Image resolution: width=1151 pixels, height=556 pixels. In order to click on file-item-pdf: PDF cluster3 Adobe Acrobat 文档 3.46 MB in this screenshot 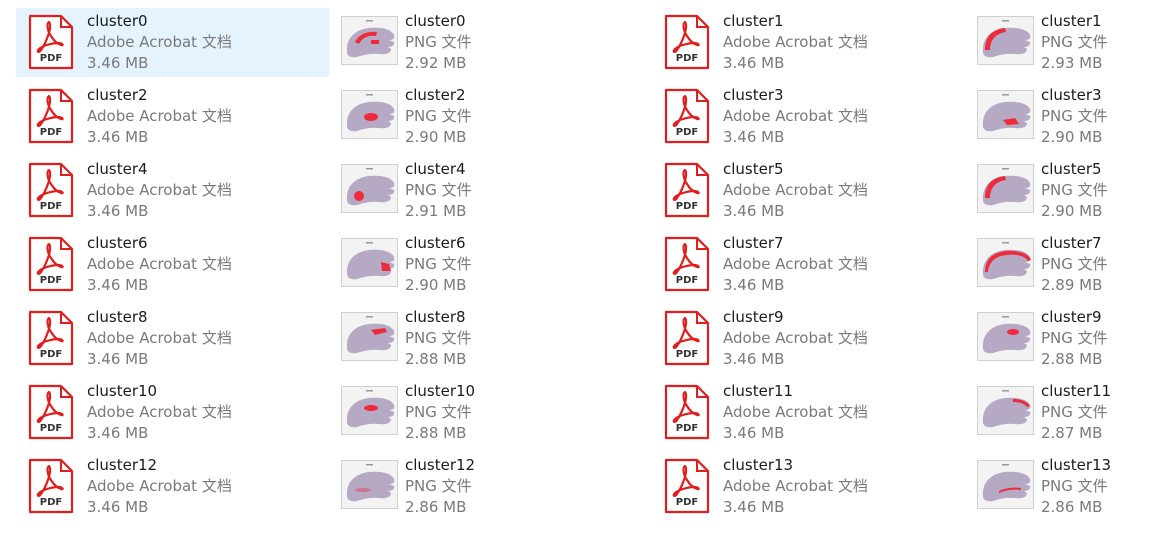, I will do `click(808, 116)`.